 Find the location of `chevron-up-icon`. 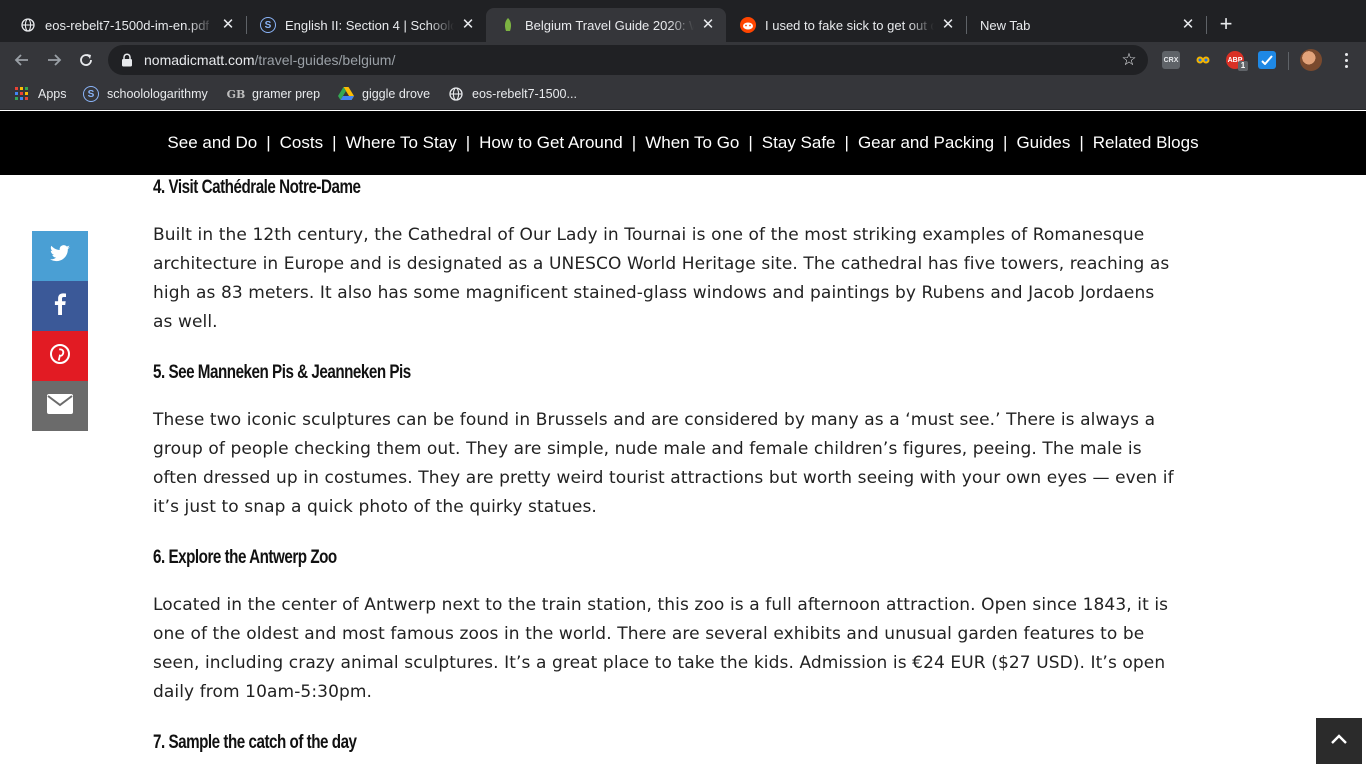

chevron-up-icon is located at coordinates (1339, 741).